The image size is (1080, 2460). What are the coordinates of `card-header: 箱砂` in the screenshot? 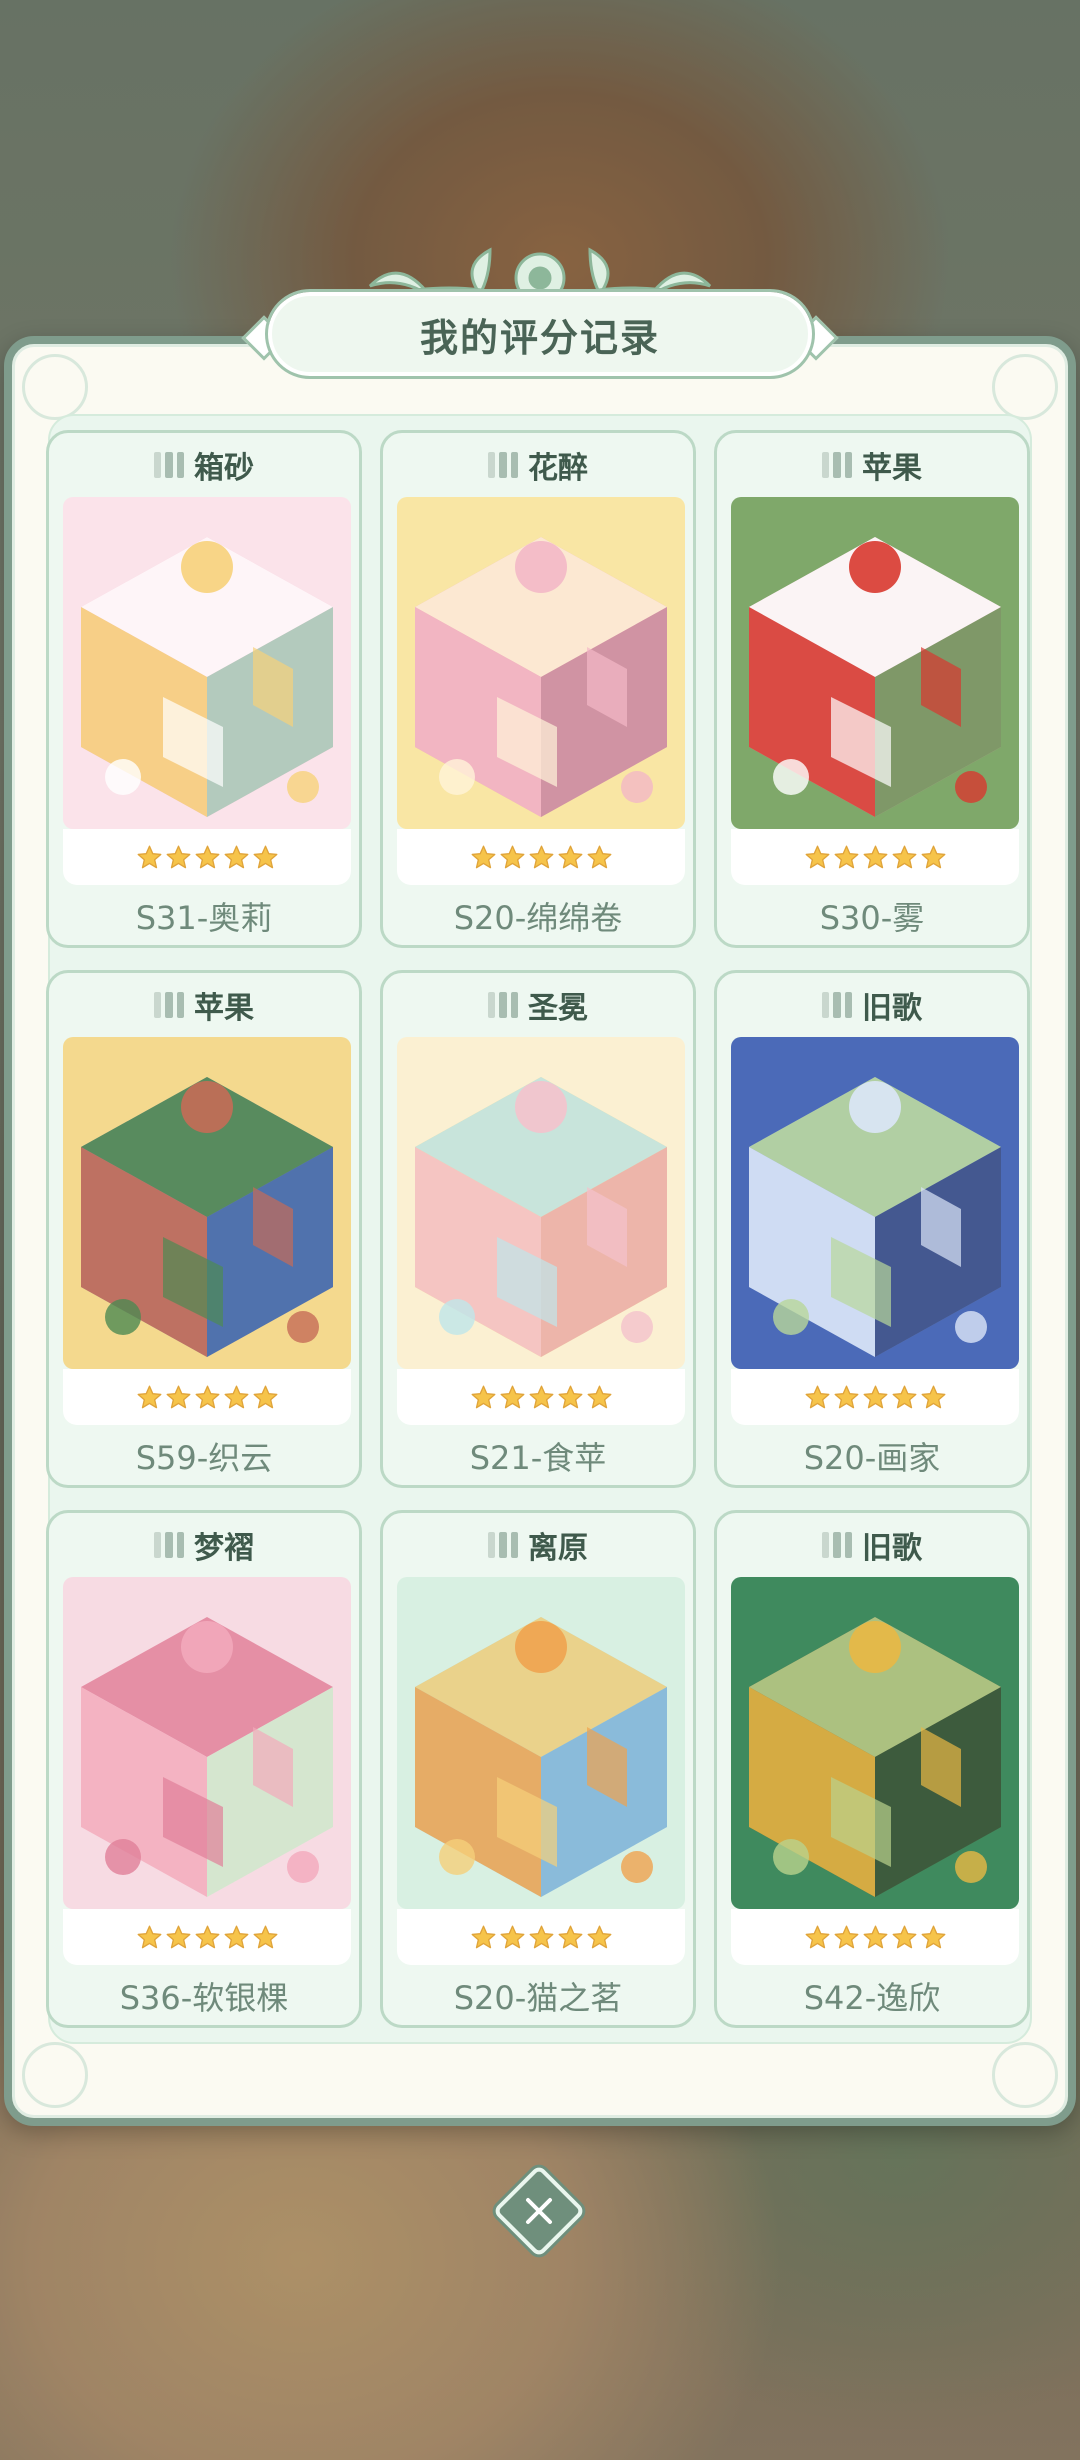 It's located at (204, 465).